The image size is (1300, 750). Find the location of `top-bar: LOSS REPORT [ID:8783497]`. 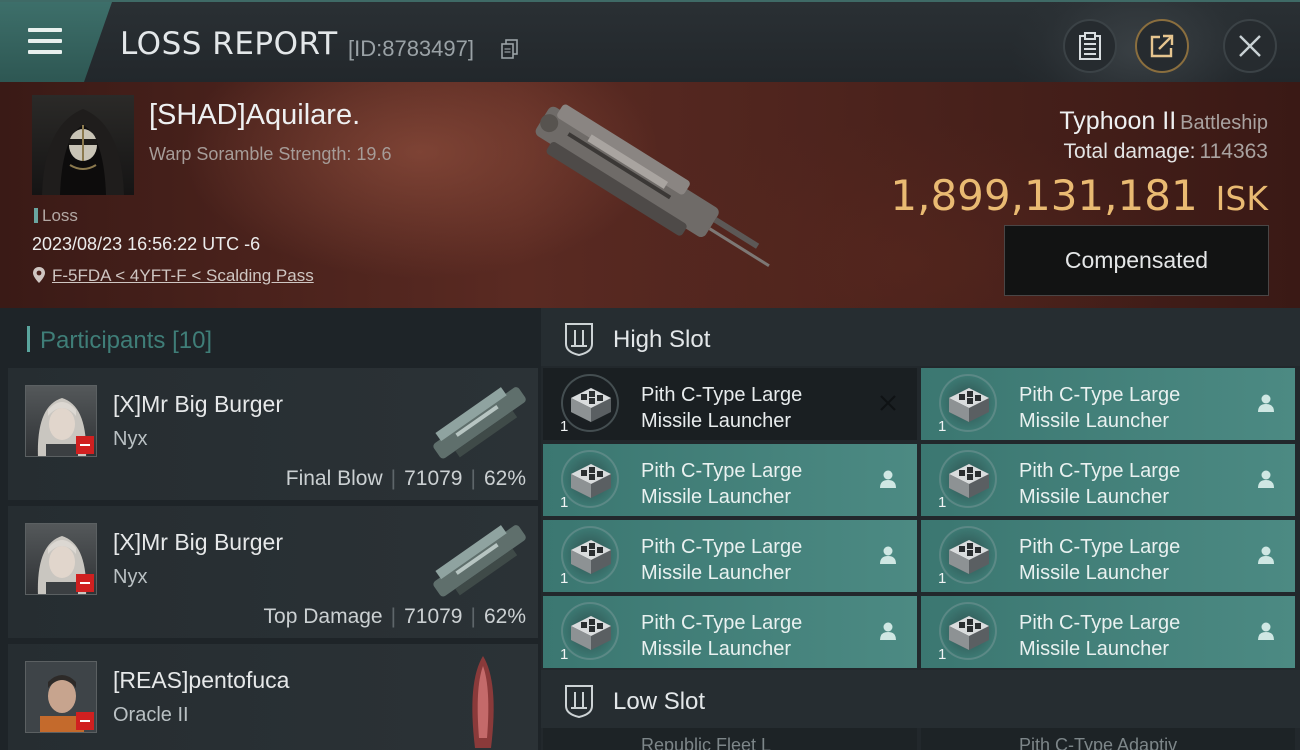

top-bar: LOSS REPORT [ID:8783497] is located at coordinates (650, 41).